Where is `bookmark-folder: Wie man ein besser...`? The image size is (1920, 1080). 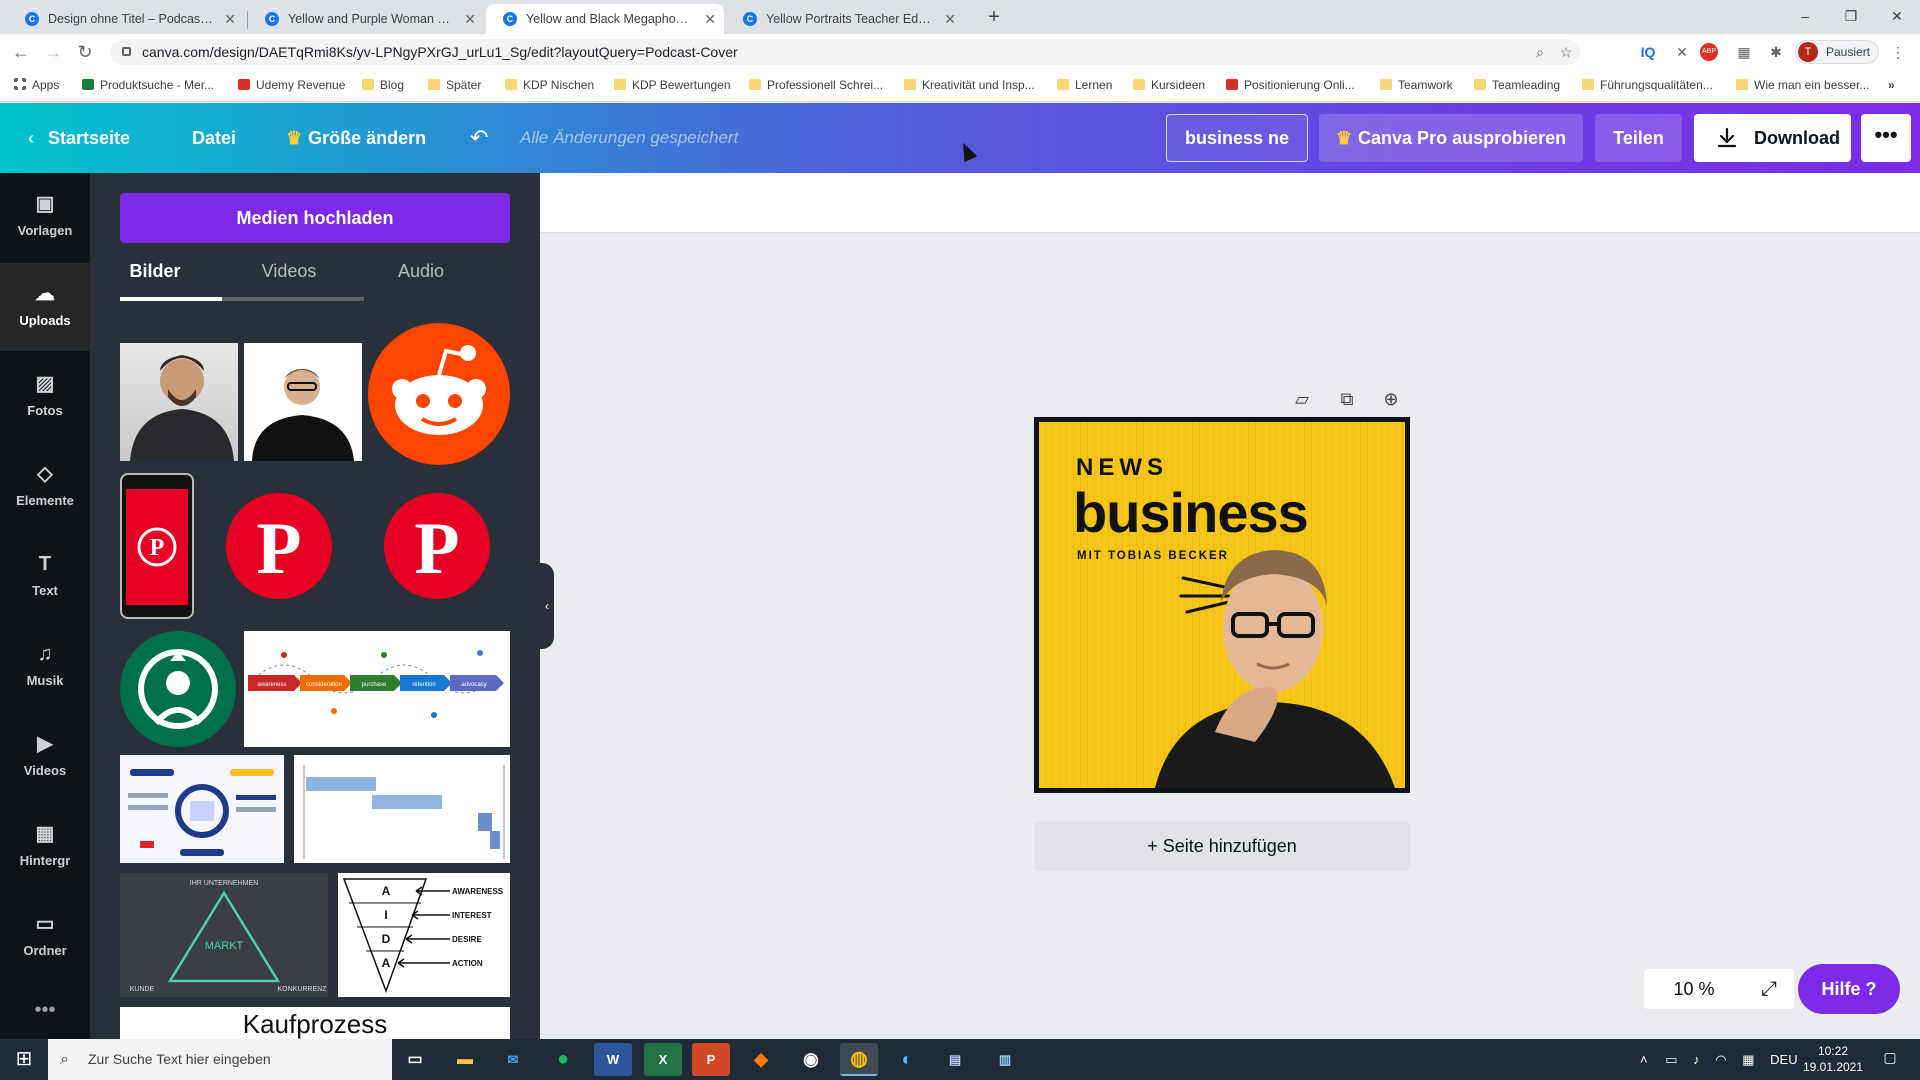 bookmark-folder: Wie man ein besser... is located at coordinates (1802, 85).